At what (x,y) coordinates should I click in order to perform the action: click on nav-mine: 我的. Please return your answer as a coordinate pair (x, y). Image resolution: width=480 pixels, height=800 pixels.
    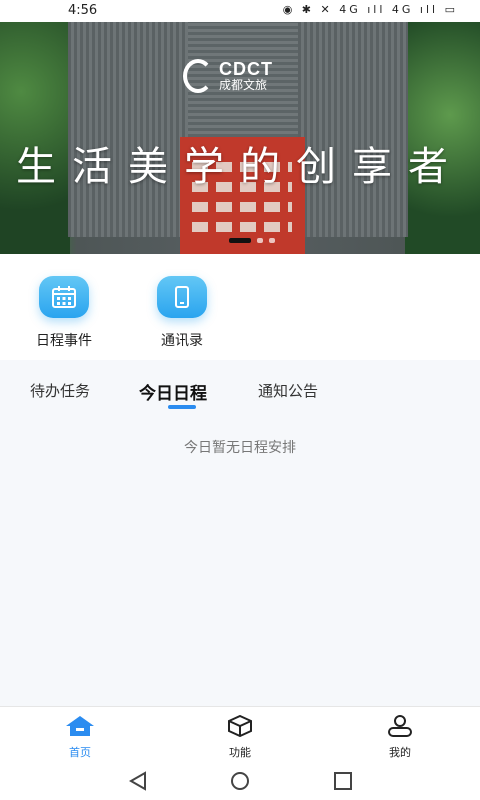
    Looking at the image, I should click on (400, 737).